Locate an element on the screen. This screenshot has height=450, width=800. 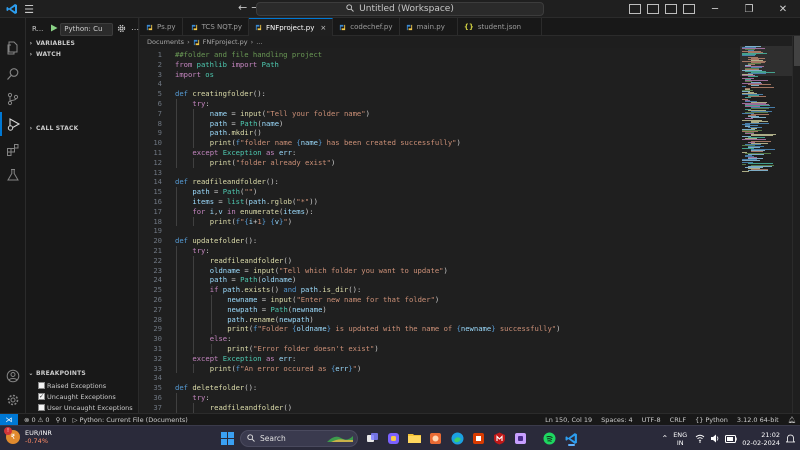
code-line: 5 def creatingfolder(): is located at coordinates (440, 94).